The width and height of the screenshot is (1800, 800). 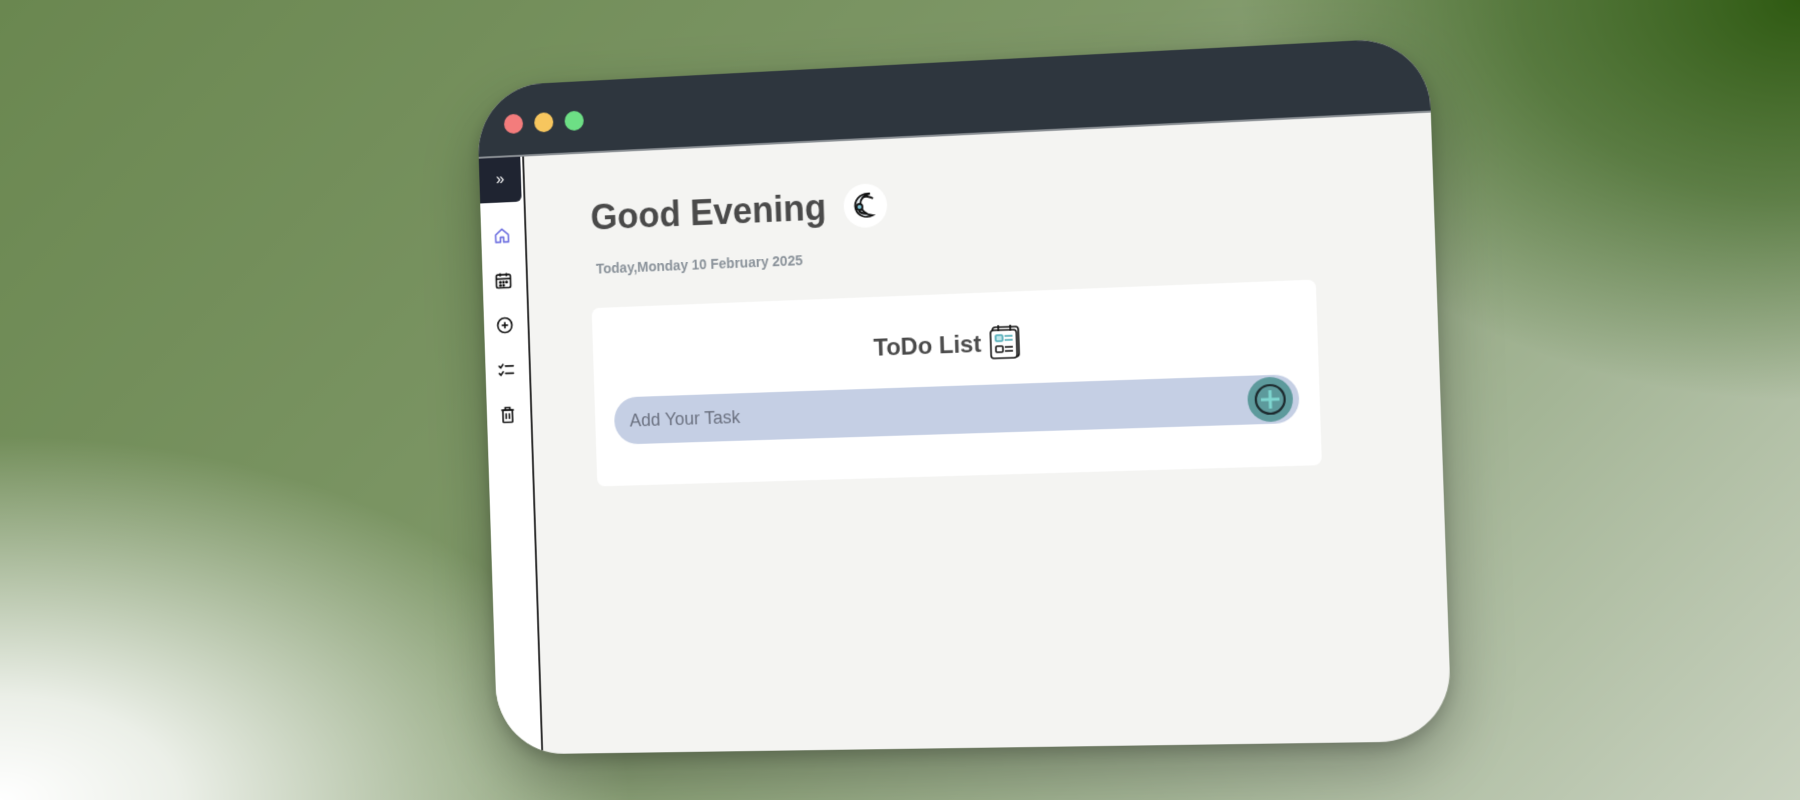 I want to click on sidebar-item-completed, so click(x=506, y=370).